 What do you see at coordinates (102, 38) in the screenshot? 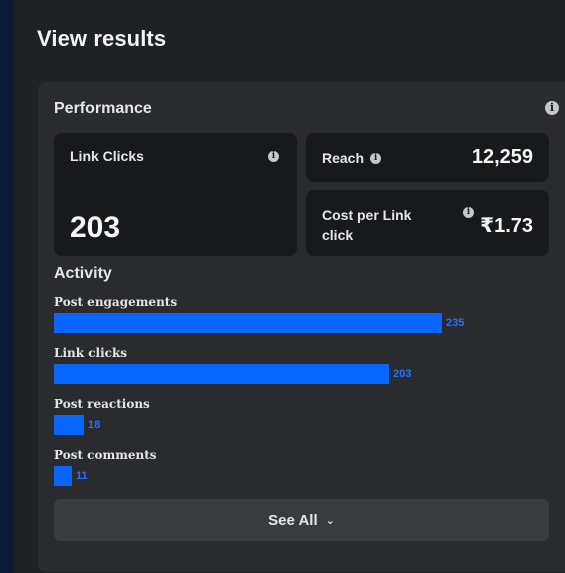
I see `page-title: View results` at bounding box center [102, 38].